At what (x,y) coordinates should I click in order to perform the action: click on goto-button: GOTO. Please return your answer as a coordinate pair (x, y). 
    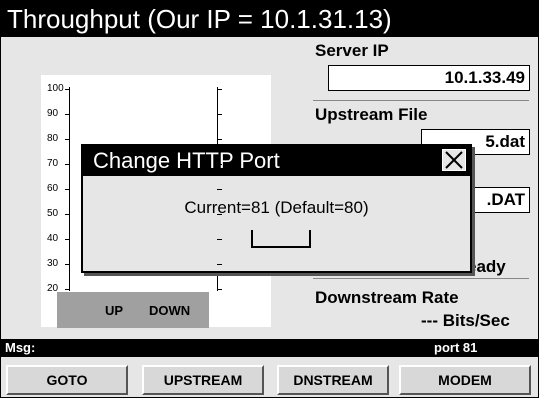
    Looking at the image, I should click on (67, 380).